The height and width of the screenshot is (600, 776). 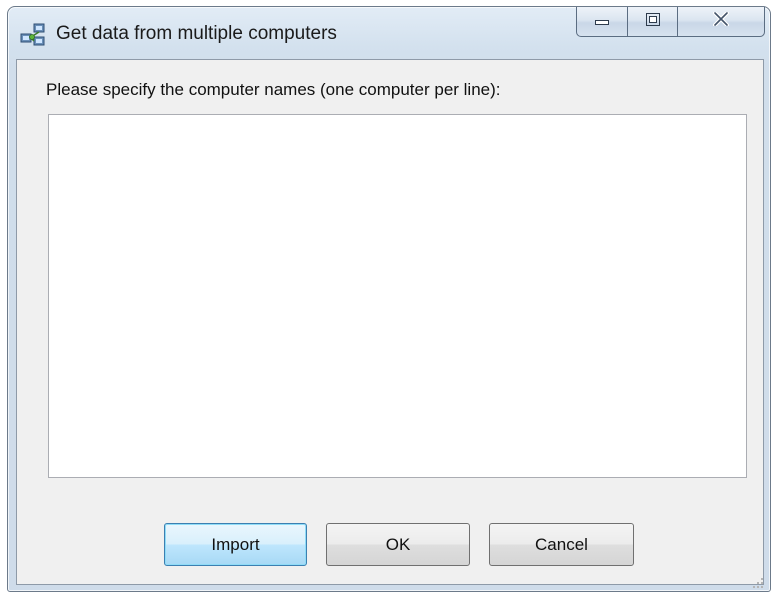 What do you see at coordinates (235, 544) in the screenshot?
I see `import-button: Import` at bounding box center [235, 544].